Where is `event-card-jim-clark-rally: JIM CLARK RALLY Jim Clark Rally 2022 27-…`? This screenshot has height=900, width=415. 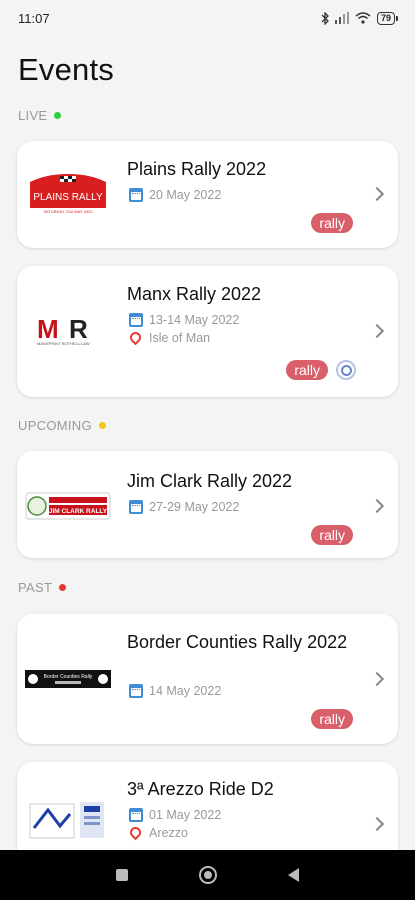
event-card-jim-clark-rally: JIM CLARK RALLY Jim Clark Rally 2022 27-… is located at coordinates (207, 504).